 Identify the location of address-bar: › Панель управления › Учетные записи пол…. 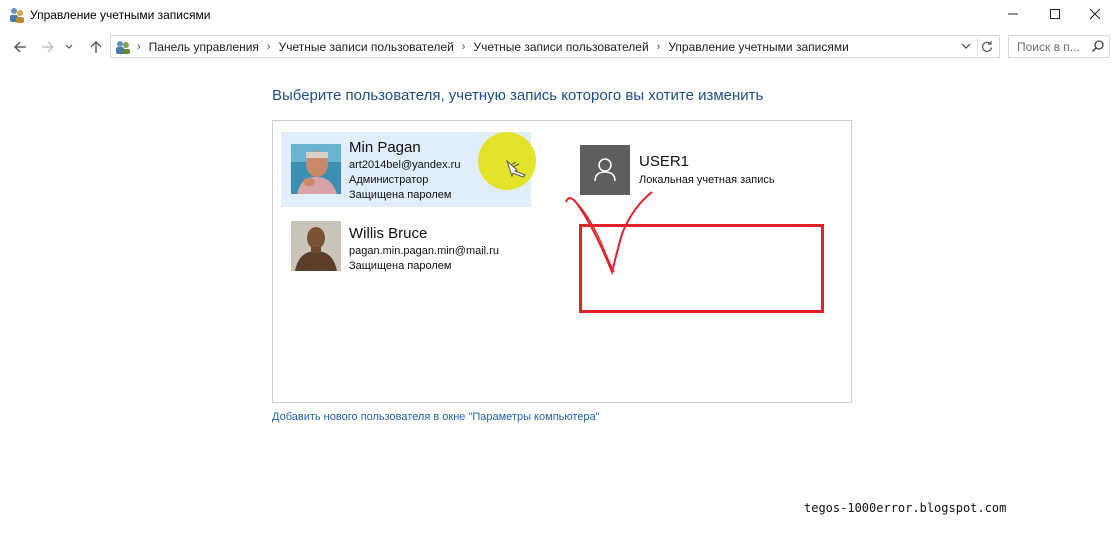
(555, 46).